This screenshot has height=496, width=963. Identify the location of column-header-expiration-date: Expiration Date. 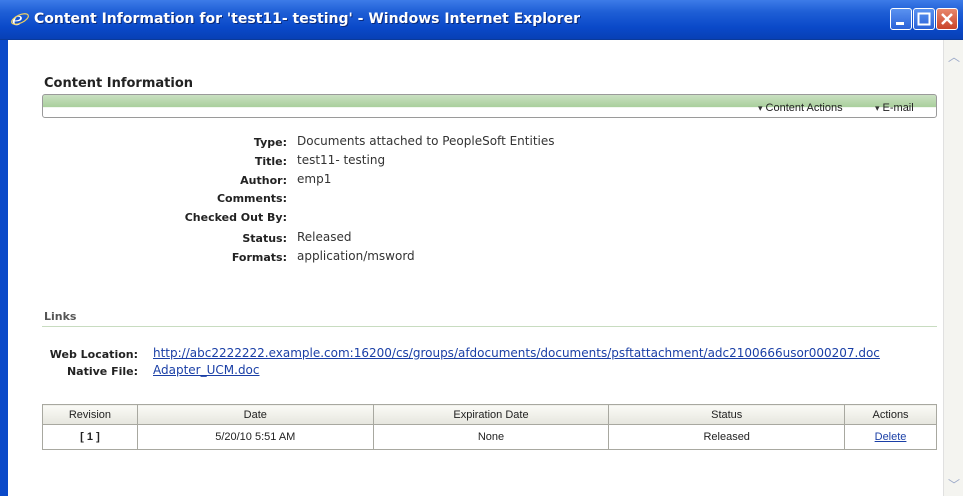
(491, 414).